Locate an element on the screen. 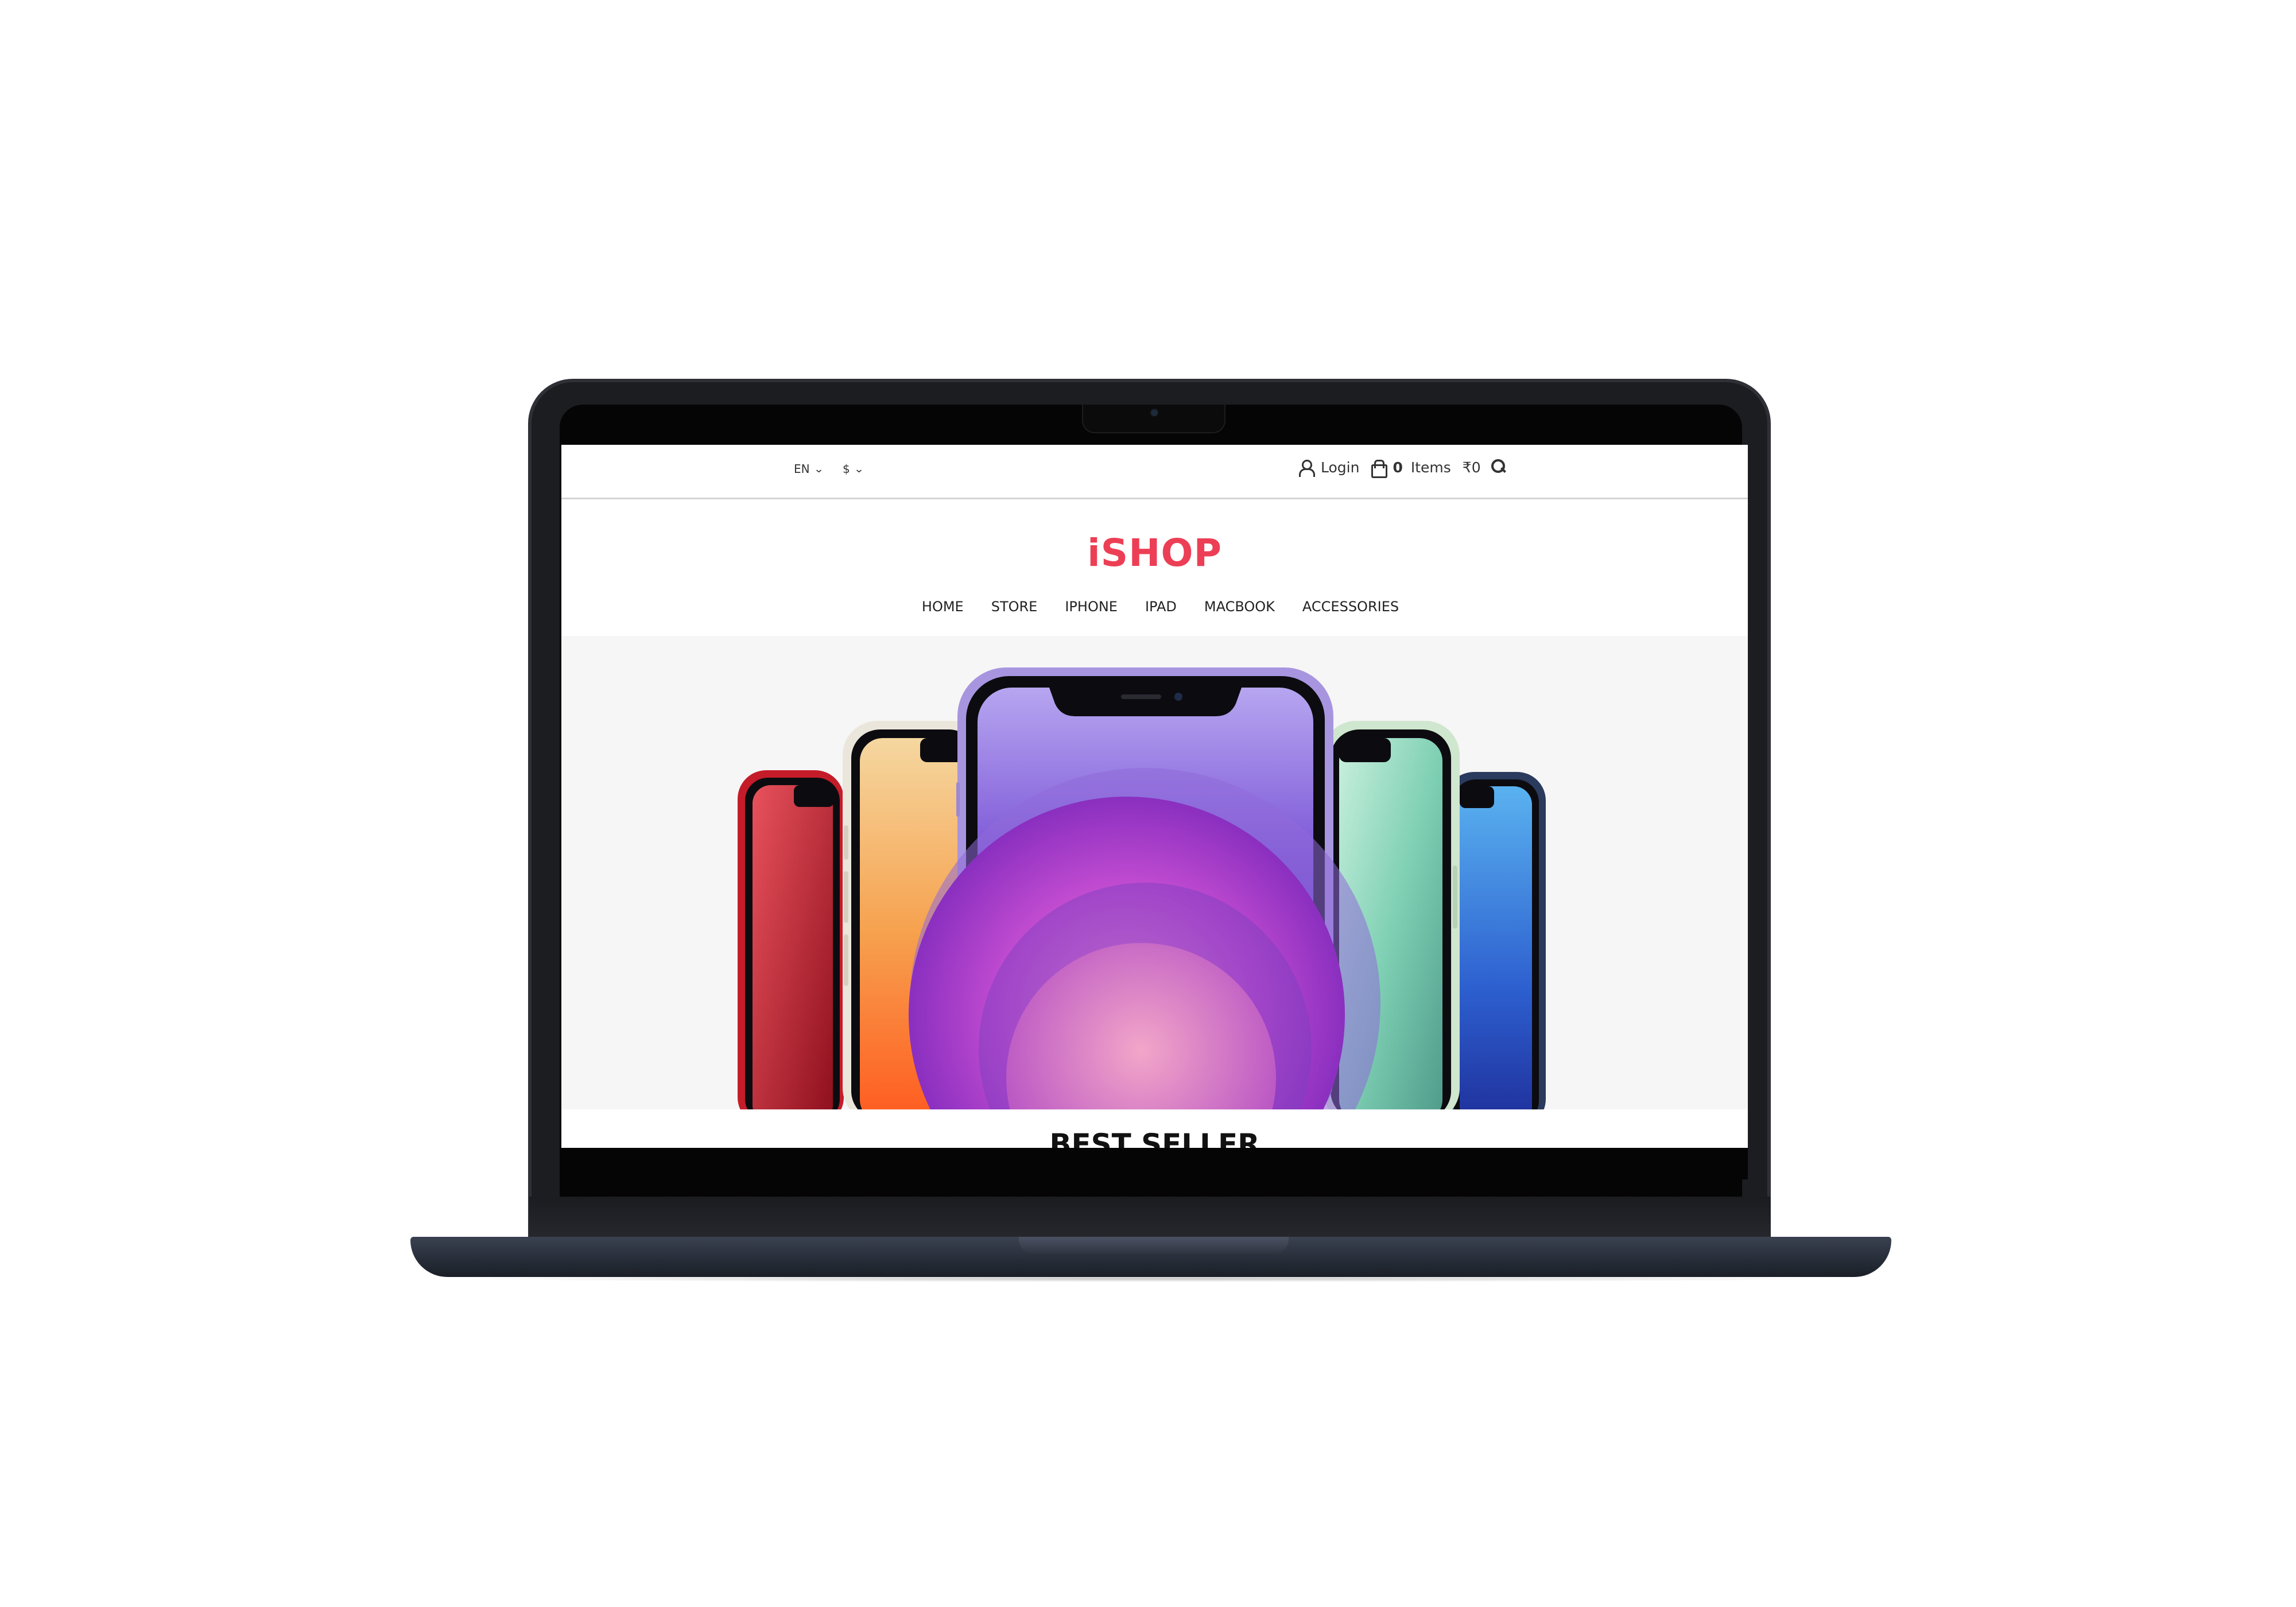 Image resolution: width=2296 pixels, height=1607 pixels. phone-purple is located at coordinates (1144, 907).